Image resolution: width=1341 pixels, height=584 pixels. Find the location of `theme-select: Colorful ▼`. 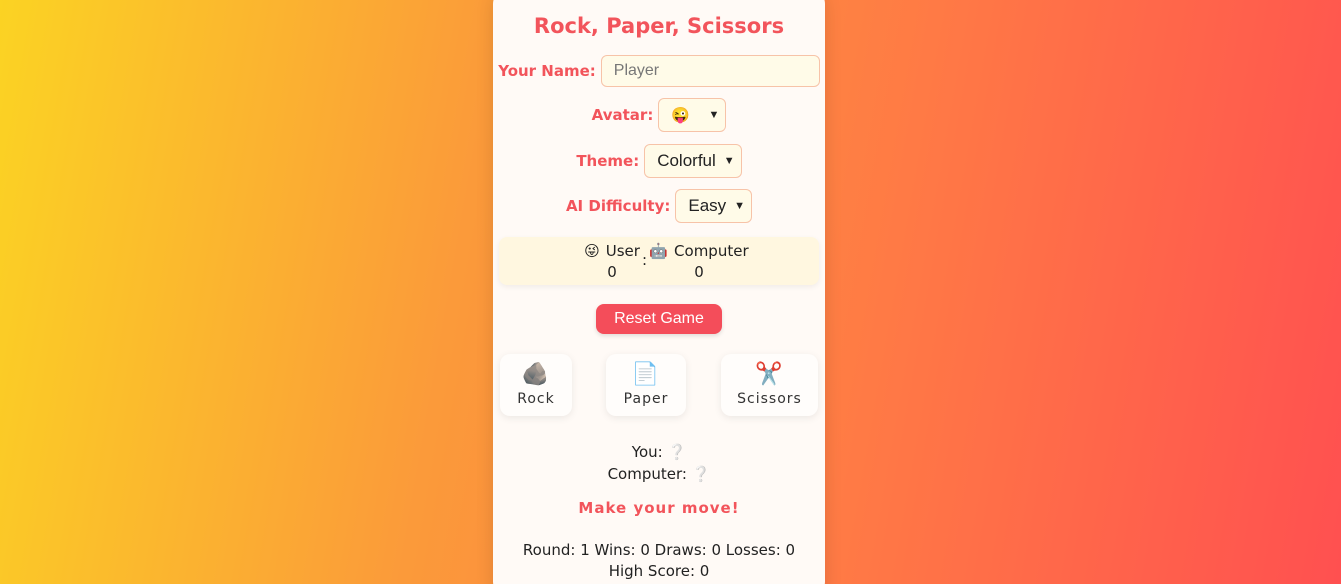

theme-select: Colorful ▼ is located at coordinates (693, 161).